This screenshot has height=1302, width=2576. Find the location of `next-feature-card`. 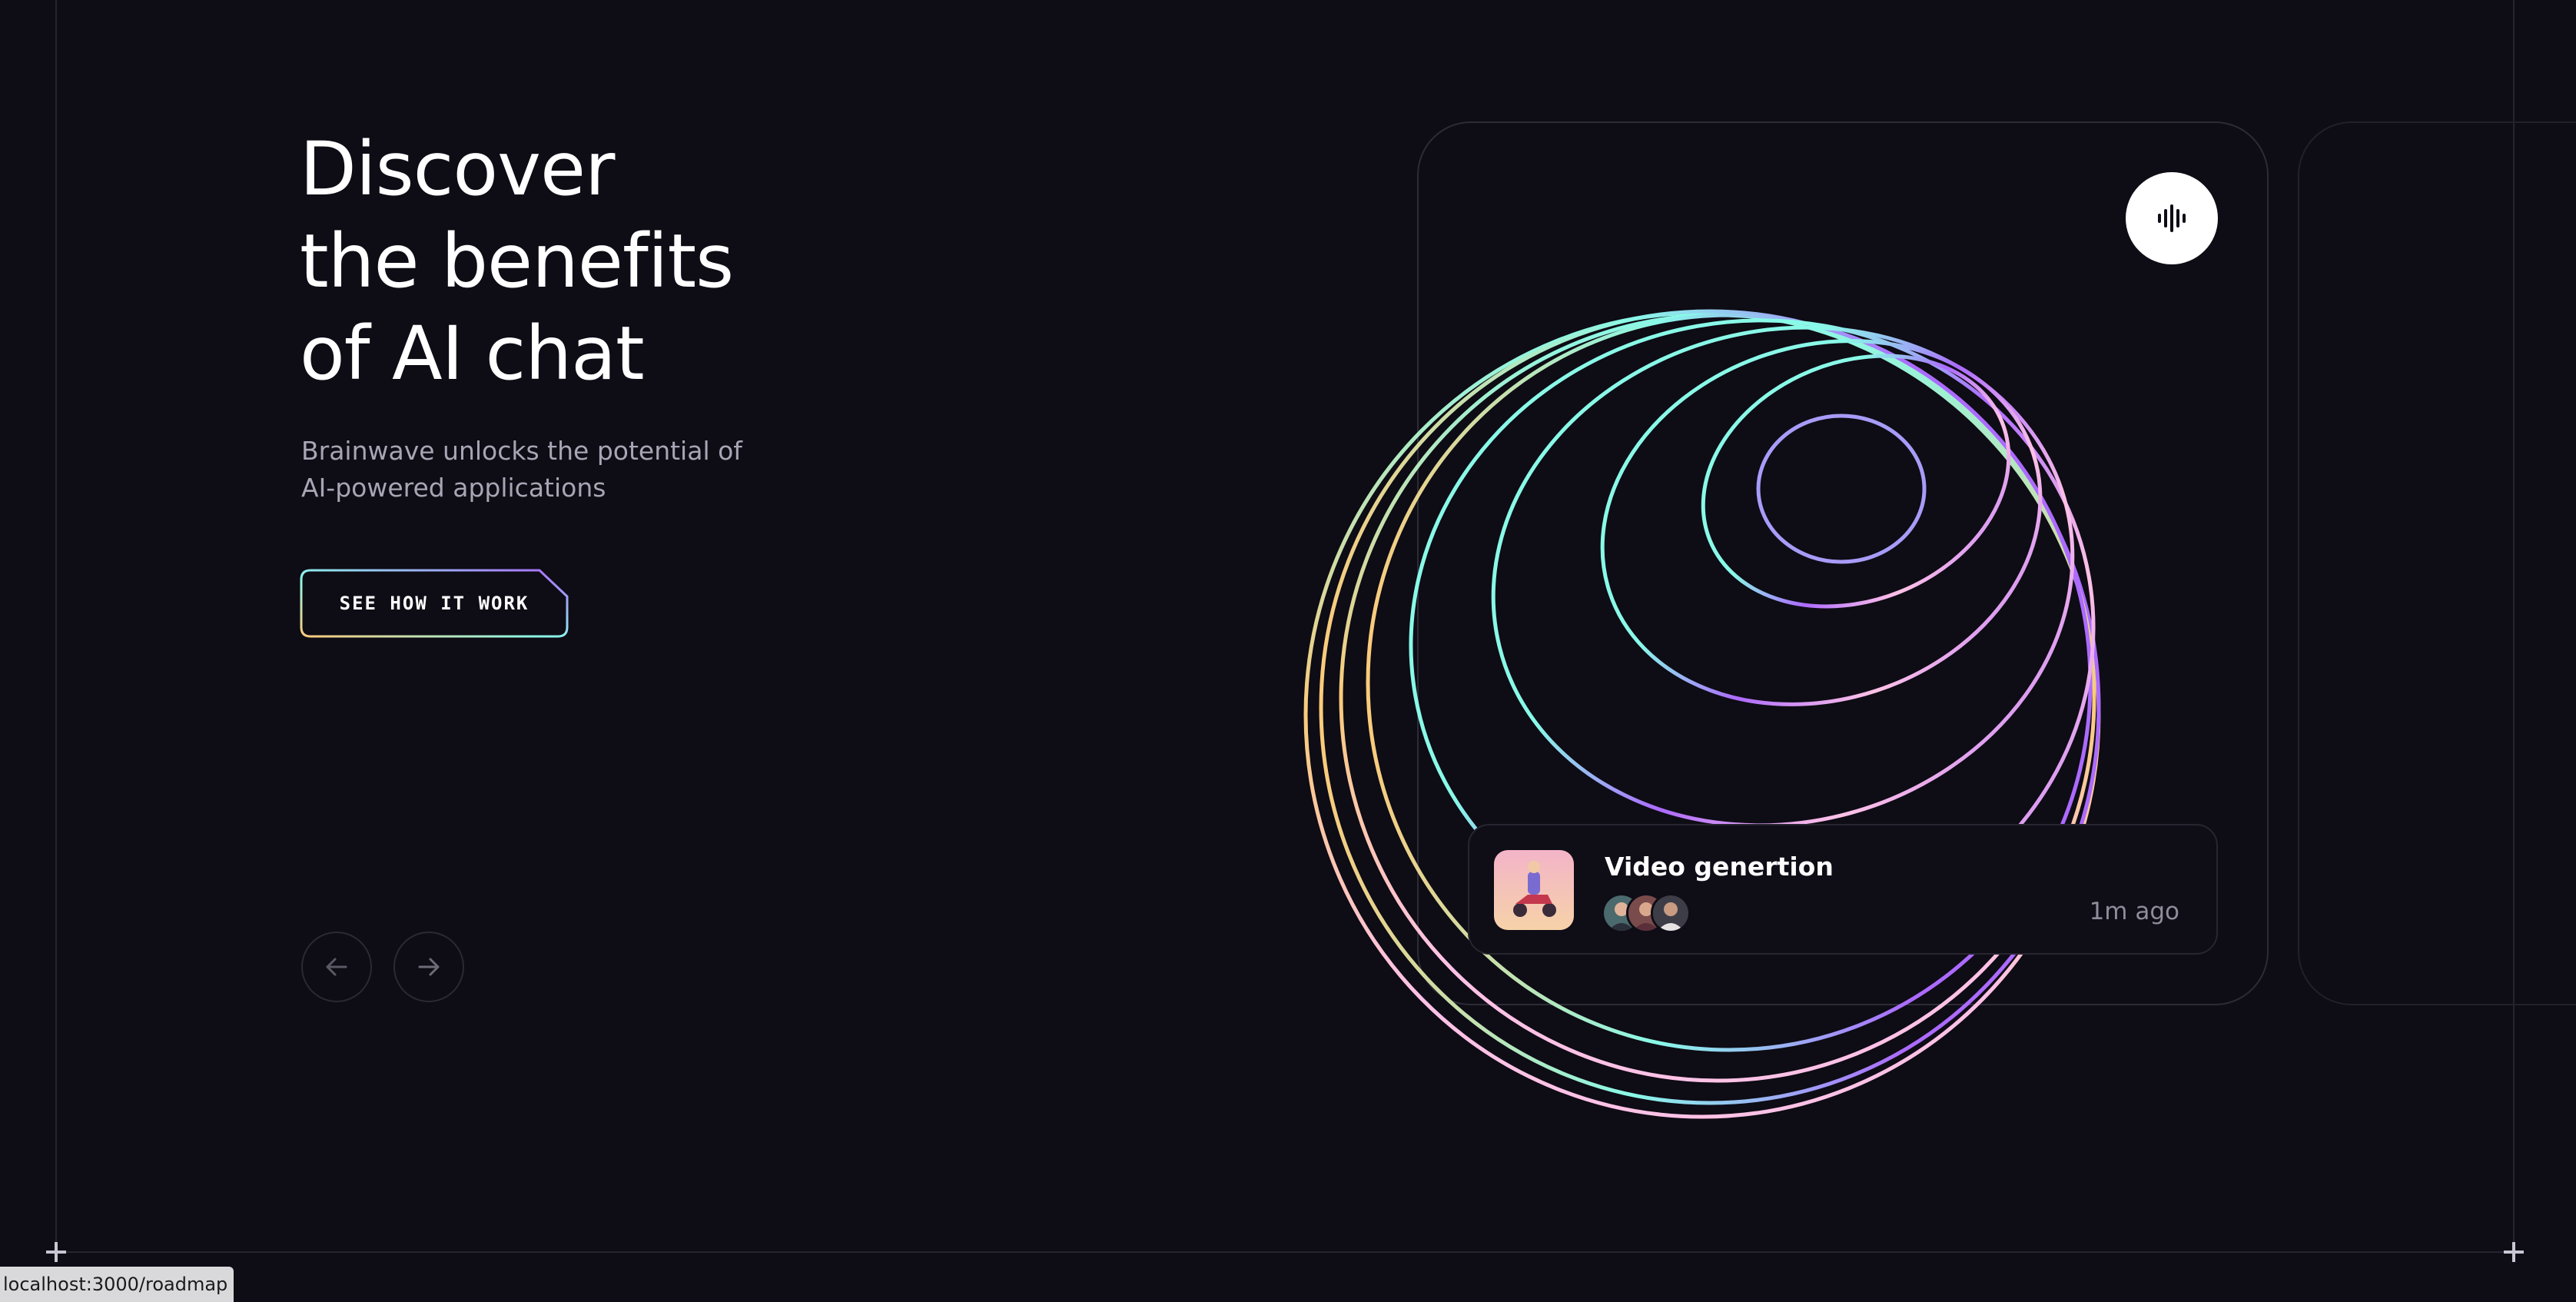

next-feature-card is located at coordinates (2437, 563).